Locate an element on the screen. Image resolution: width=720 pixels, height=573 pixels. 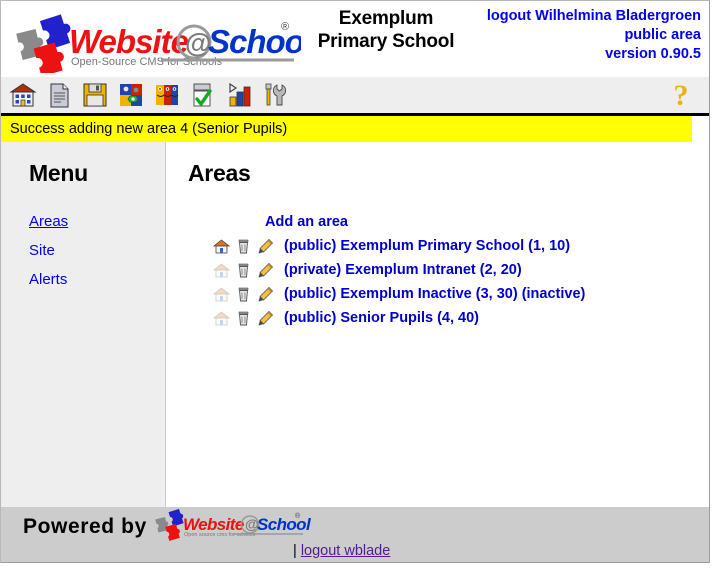
logout-link-header: logout Wilhelmina Bladergroen is located at coordinates (594, 16).